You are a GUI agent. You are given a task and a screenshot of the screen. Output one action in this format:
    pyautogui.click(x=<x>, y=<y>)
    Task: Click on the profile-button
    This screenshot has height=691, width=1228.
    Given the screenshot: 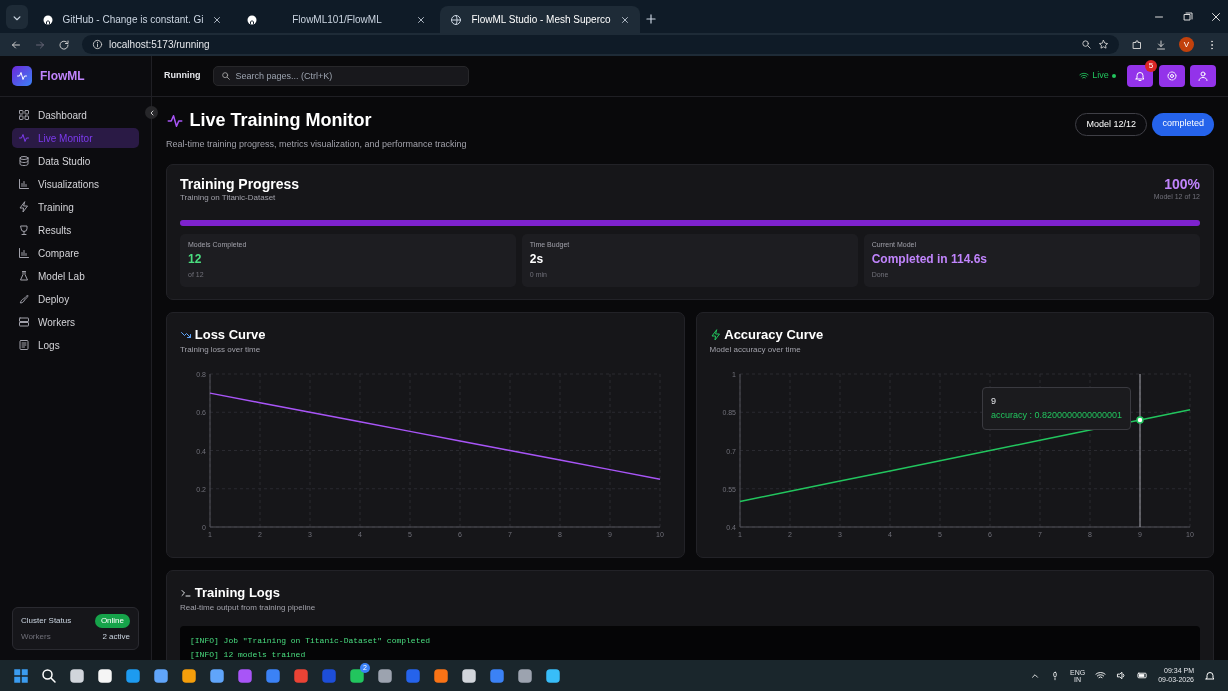 What is the action you would take?
    pyautogui.click(x=1203, y=76)
    